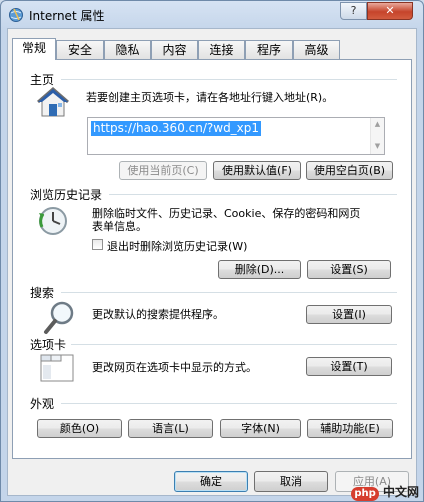 This screenshot has width=424, height=502. What do you see at coordinates (67, 16) in the screenshot?
I see `window-title: Internet 属性` at bounding box center [67, 16].